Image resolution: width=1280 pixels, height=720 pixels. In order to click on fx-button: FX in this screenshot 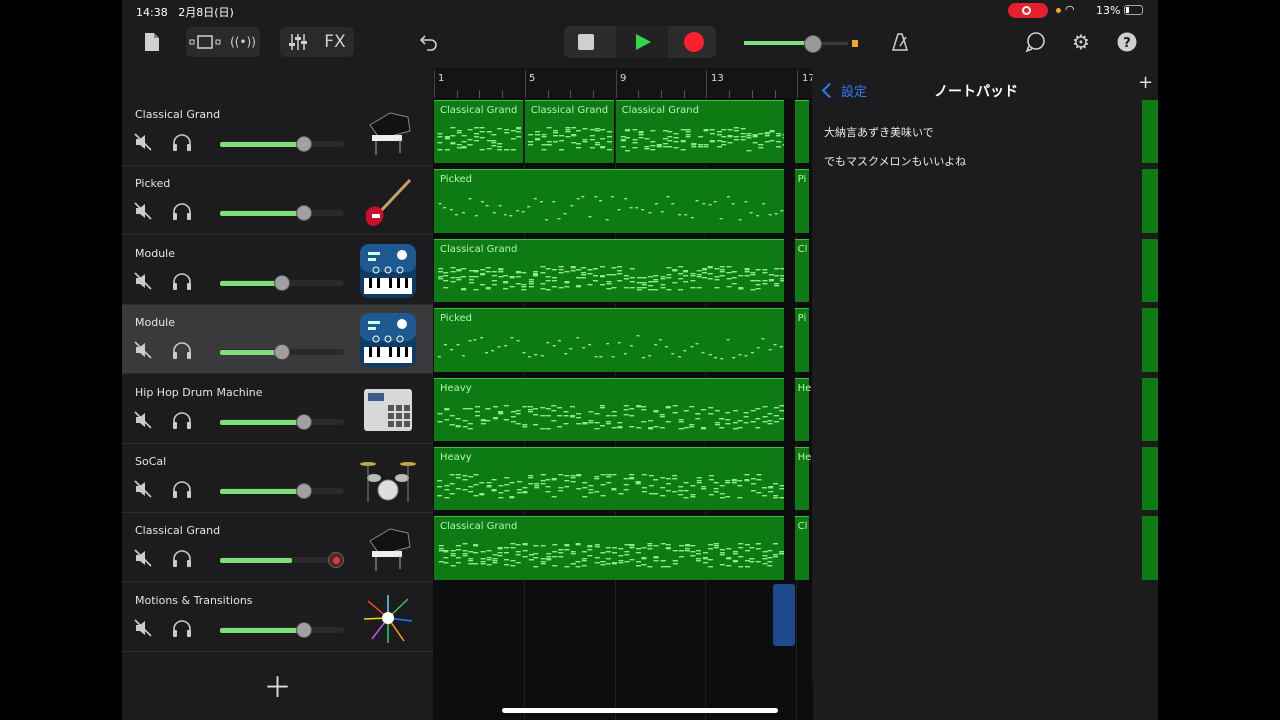, I will do `click(335, 42)`.